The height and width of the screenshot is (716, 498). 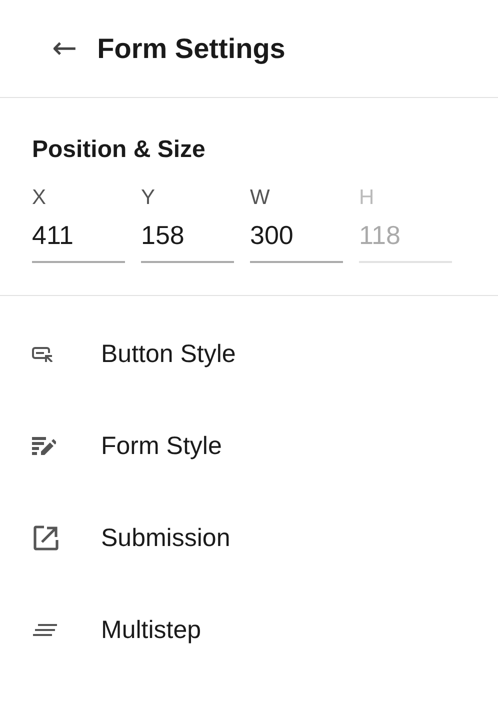 I want to click on field-label: W, so click(x=260, y=198).